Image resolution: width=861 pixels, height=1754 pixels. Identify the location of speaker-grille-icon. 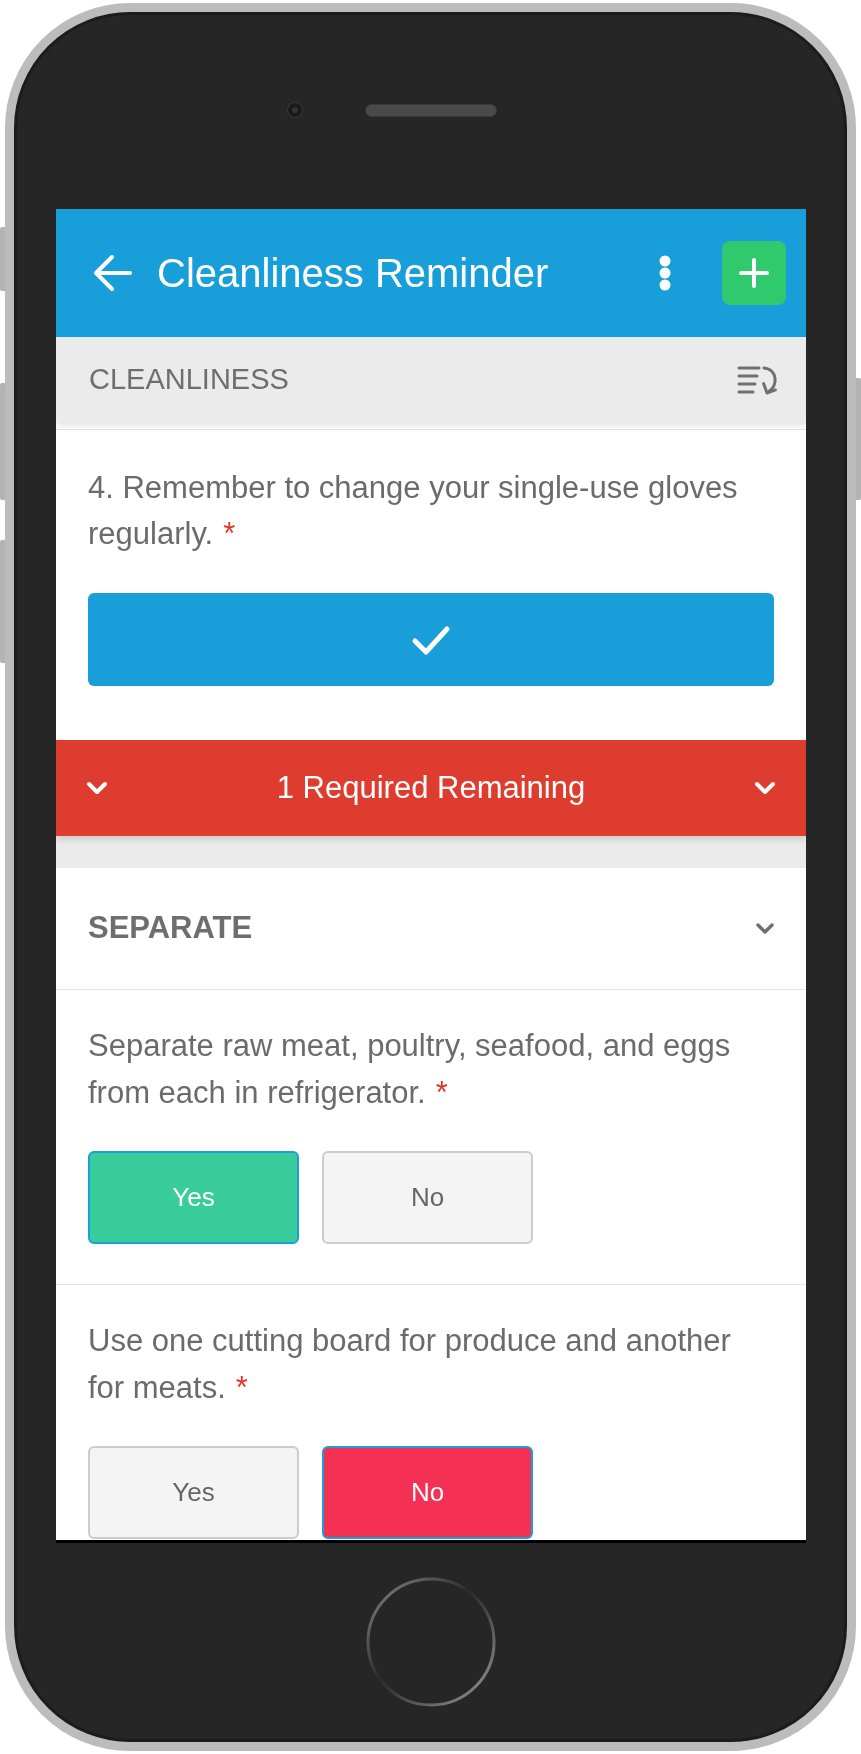
(431, 110).